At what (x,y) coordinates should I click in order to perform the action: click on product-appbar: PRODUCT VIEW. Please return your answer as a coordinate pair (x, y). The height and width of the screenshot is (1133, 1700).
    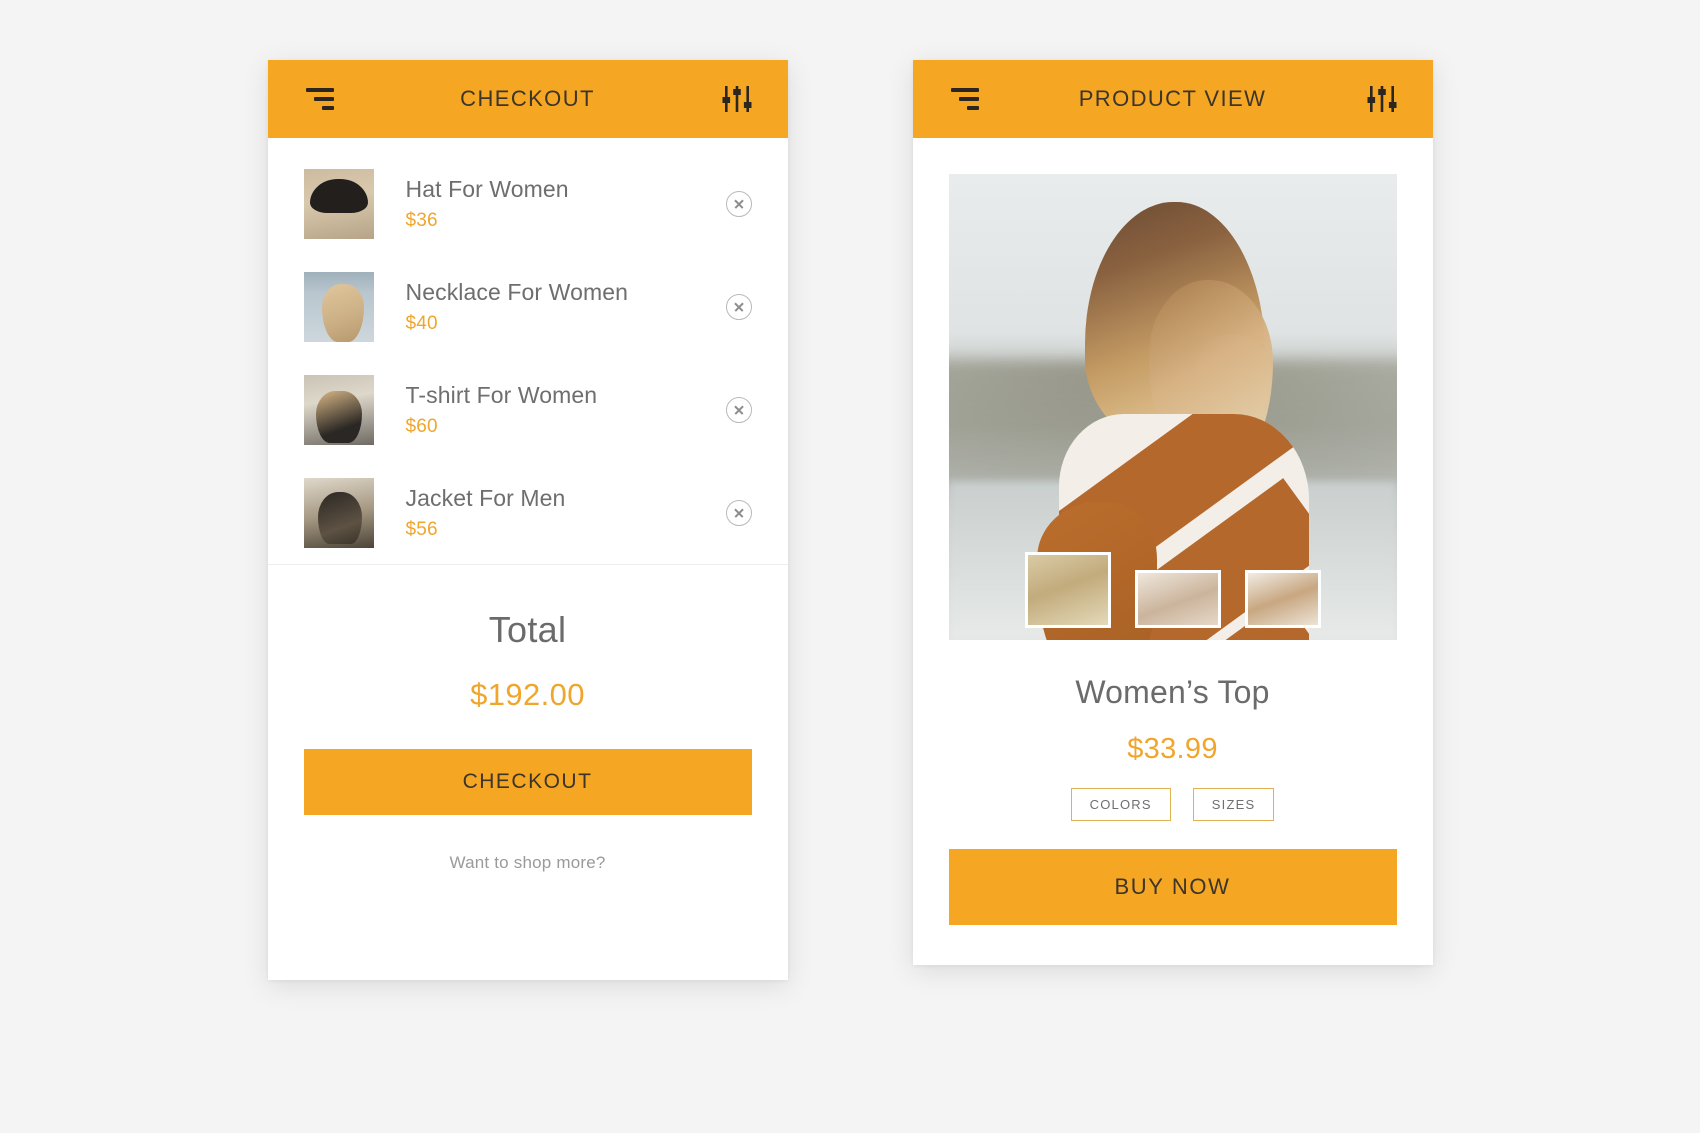
    Looking at the image, I should click on (1172, 99).